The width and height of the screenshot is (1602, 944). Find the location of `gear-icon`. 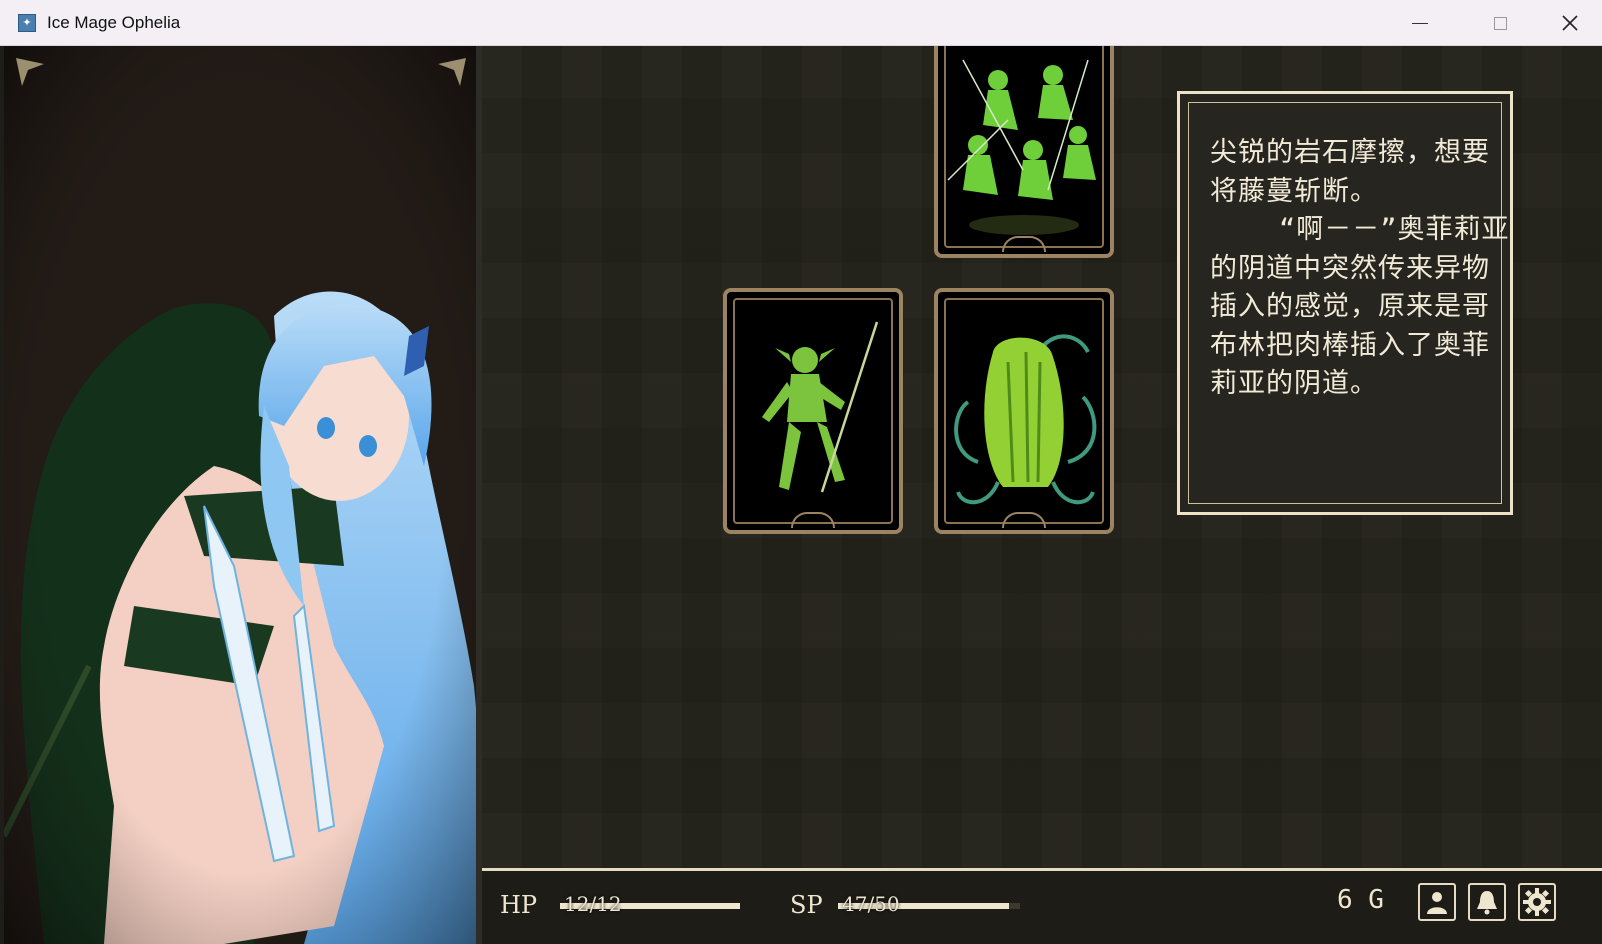

gear-icon is located at coordinates (1537, 902).